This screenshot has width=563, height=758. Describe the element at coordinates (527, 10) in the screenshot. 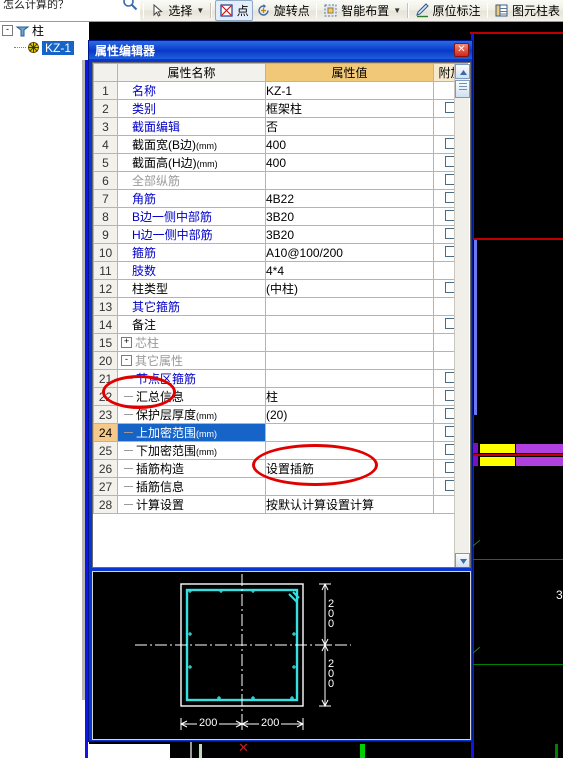

I see `toolbar-button-element-column-table: 图元柱表` at that location.